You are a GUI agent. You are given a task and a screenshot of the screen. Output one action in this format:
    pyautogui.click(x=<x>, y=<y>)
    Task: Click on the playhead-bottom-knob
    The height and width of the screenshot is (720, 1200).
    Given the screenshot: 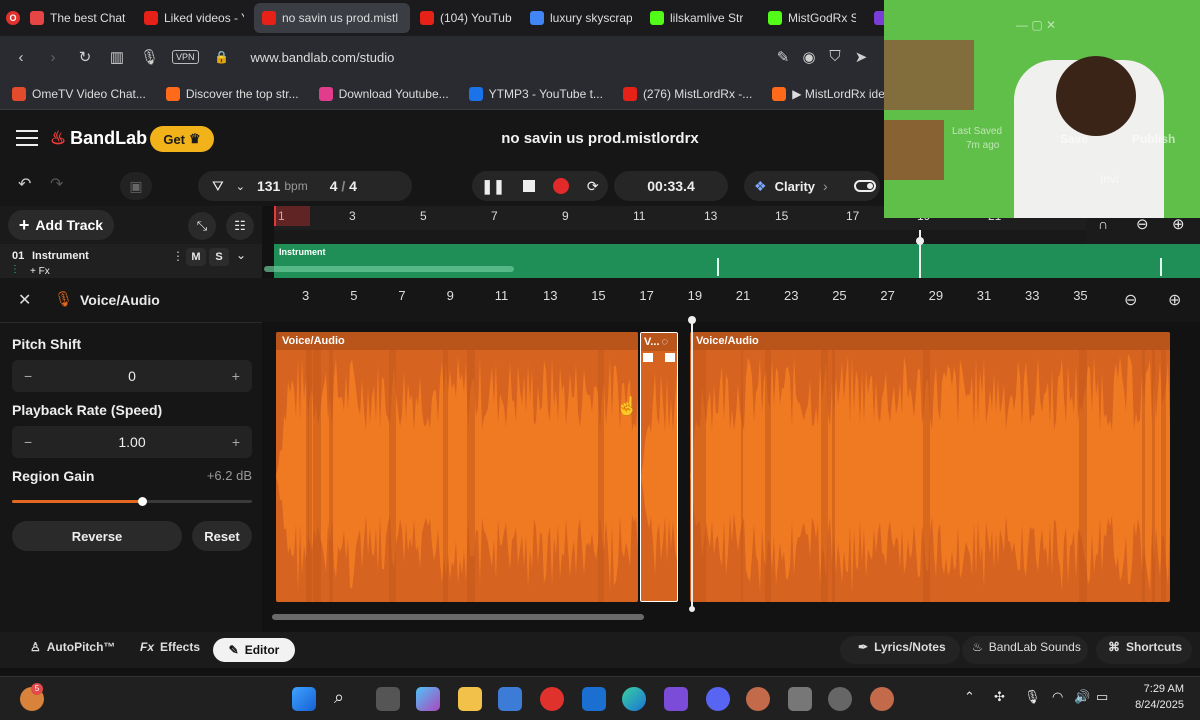 What is the action you would take?
    pyautogui.click(x=692, y=609)
    